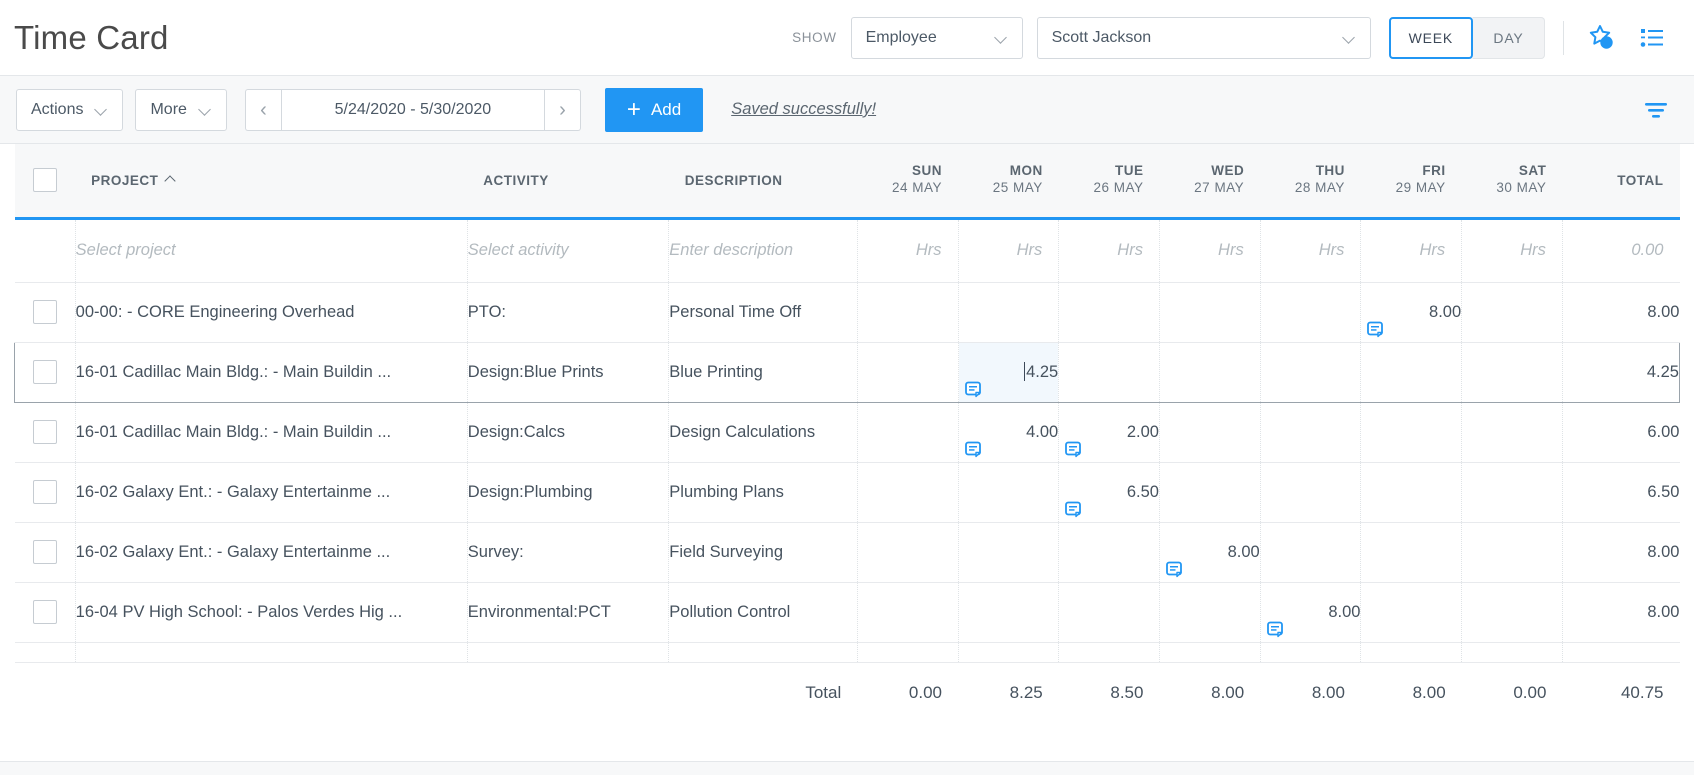 This screenshot has height=775, width=1694. Describe the element at coordinates (1656, 110) in the screenshot. I see `filter-icon` at that location.